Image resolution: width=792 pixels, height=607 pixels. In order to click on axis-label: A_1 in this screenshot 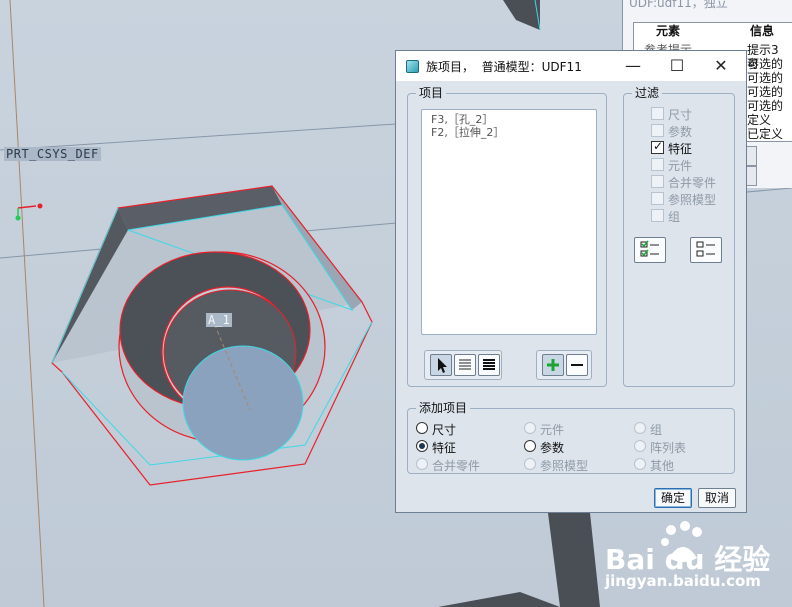, I will do `click(219, 320)`.